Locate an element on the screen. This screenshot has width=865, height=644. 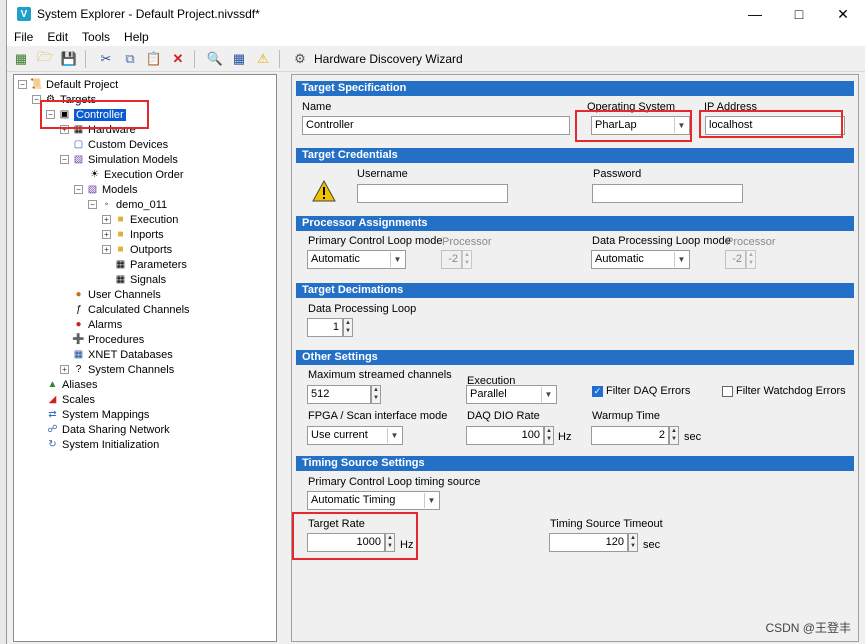
save-icon: 💾 is located at coordinates (69, 59).